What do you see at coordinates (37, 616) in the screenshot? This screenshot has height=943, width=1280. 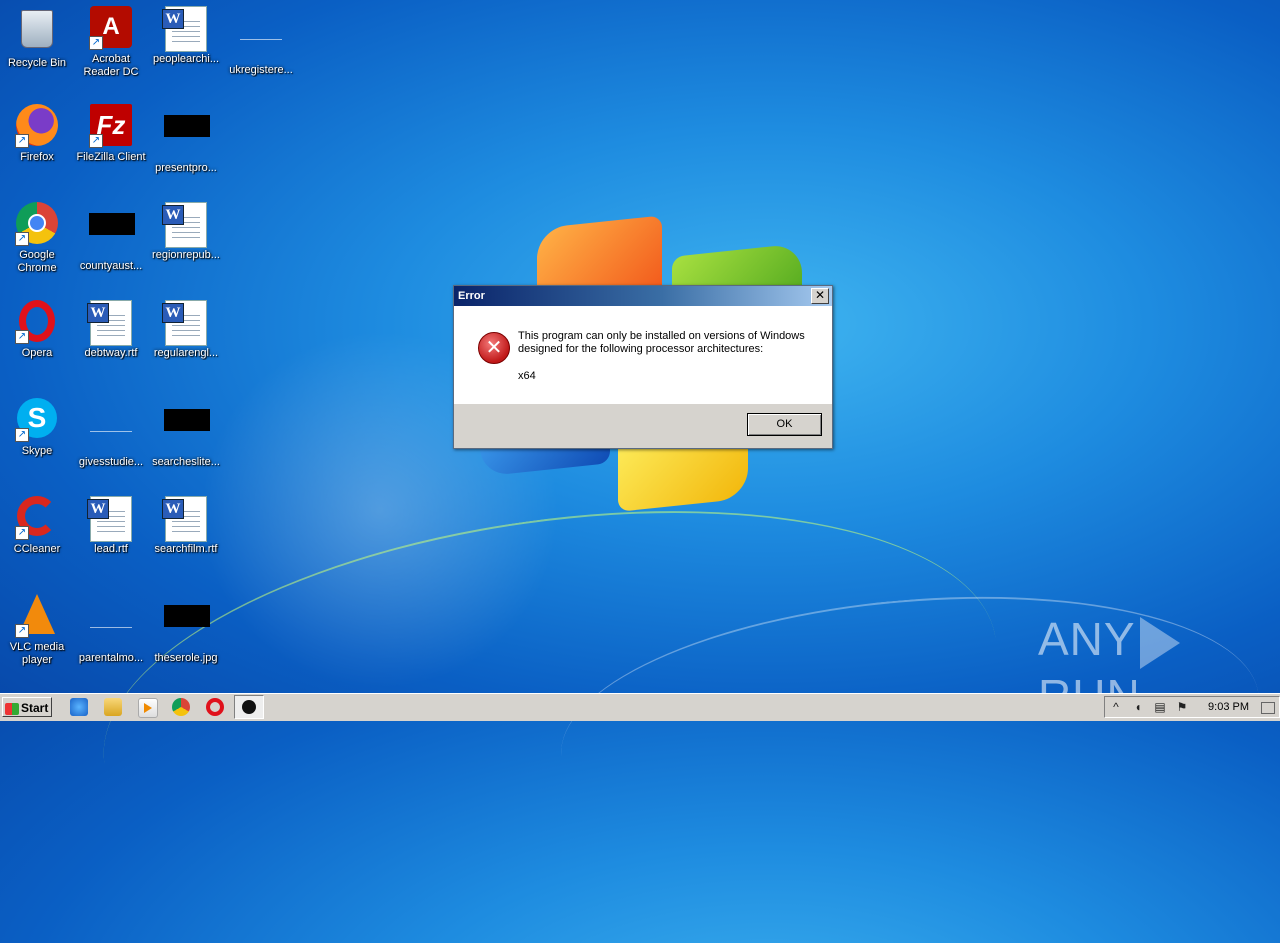 I see `vlc-icon: ↗` at bounding box center [37, 616].